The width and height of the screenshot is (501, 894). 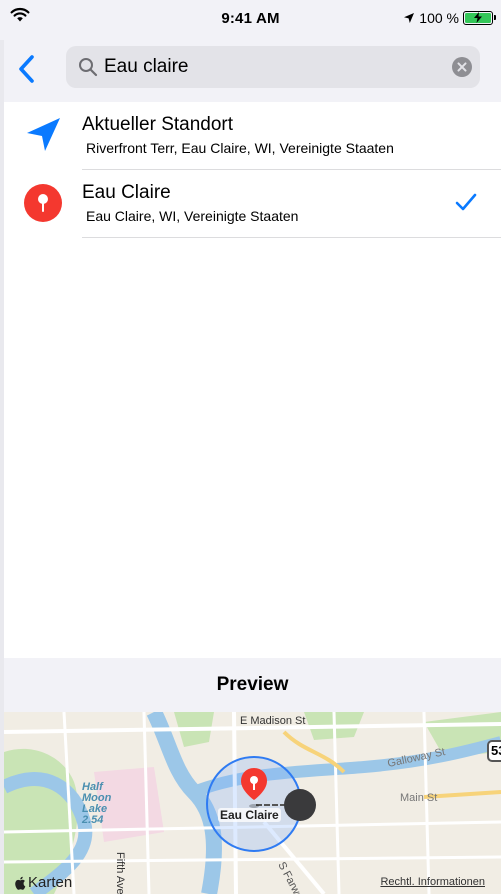 I want to click on search-field: Eau claire, so click(x=273, y=67).